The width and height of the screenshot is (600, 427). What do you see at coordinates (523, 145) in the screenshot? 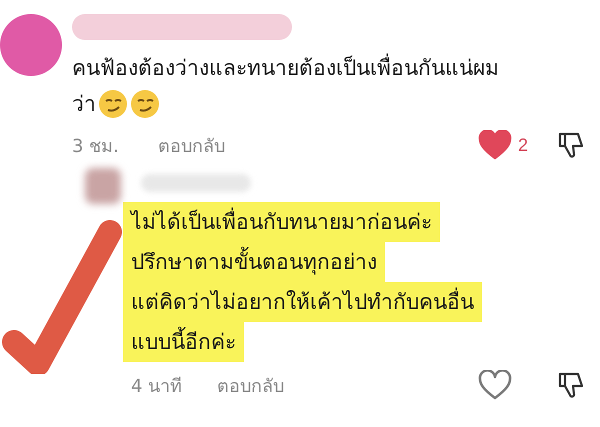
I see `like-count: 2` at bounding box center [523, 145].